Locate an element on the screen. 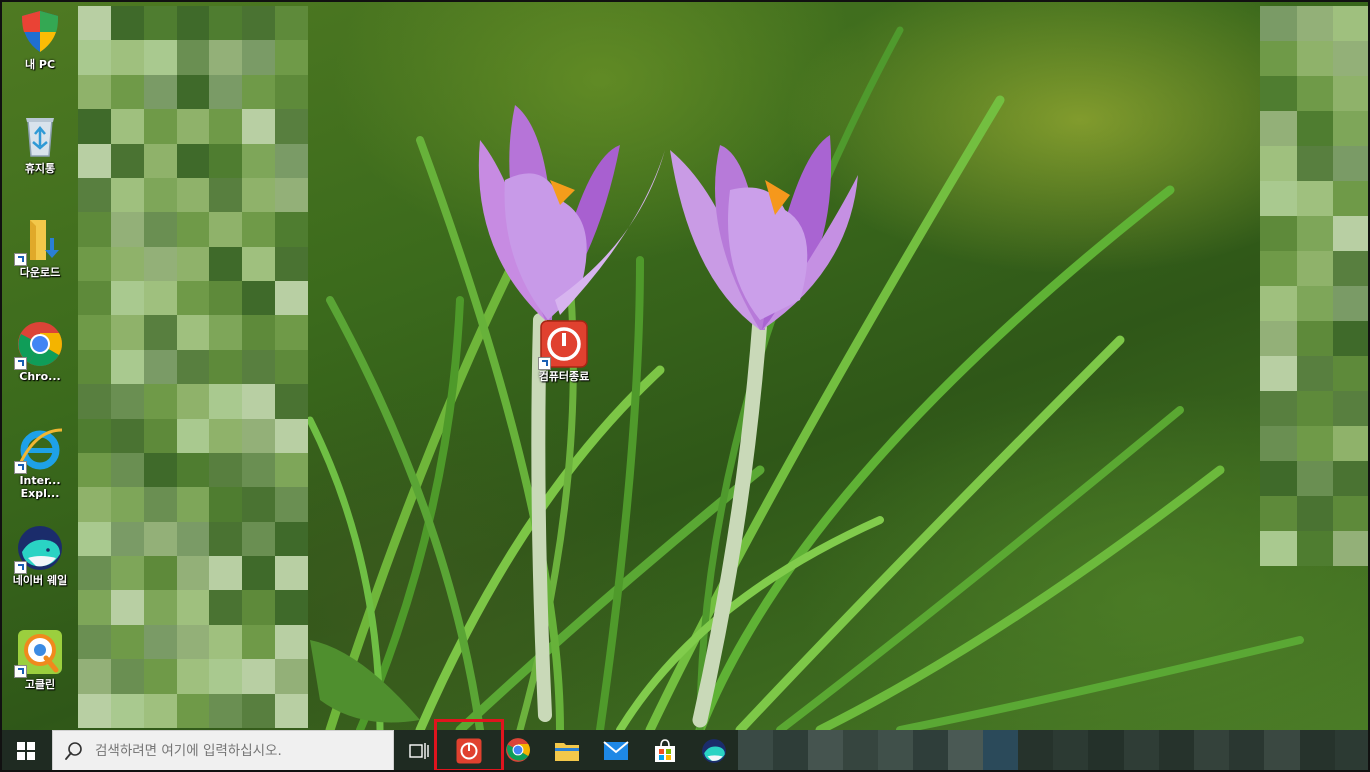 Image resolution: width=1370 pixels, height=772 pixels. start-button is located at coordinates (26, 751).